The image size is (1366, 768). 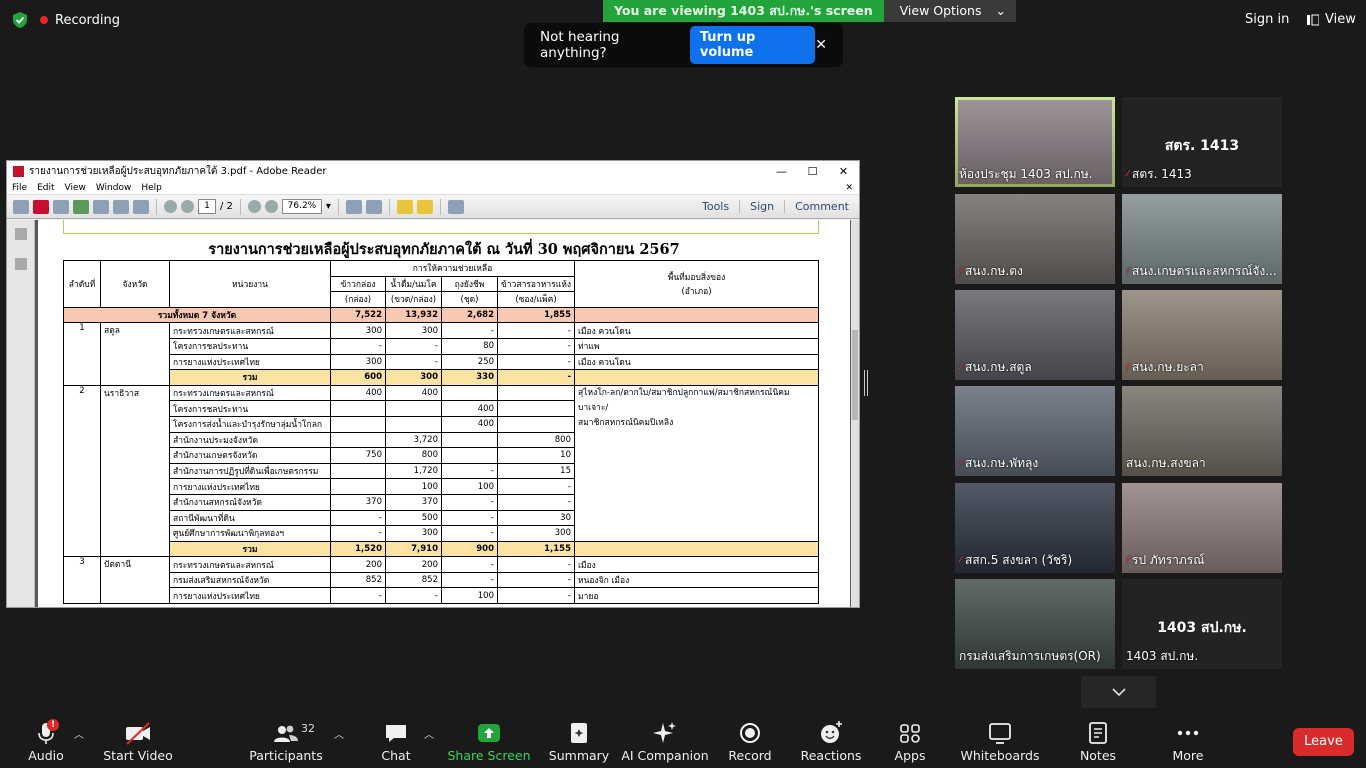 I want to click on header-c2-unit: (ขวด/กล่อง), so click(x=413, y=299).